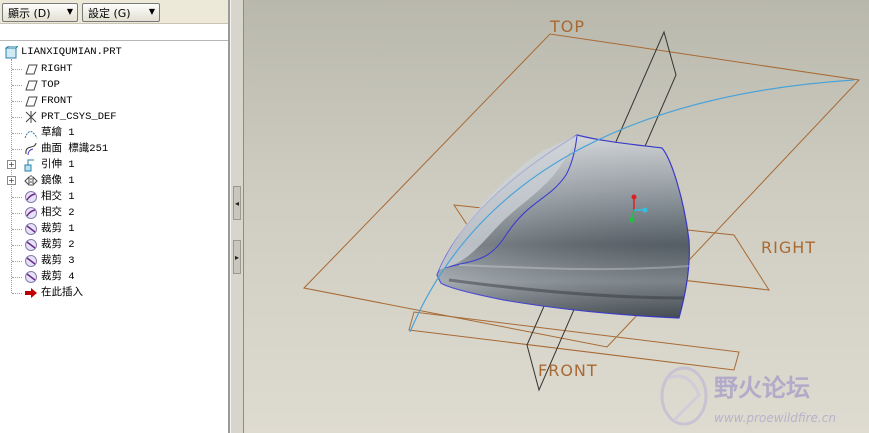  What do you see at coordinates (31, 181) in the screenshot?
I see `mirror-icon` at bounding box center [31, 181].